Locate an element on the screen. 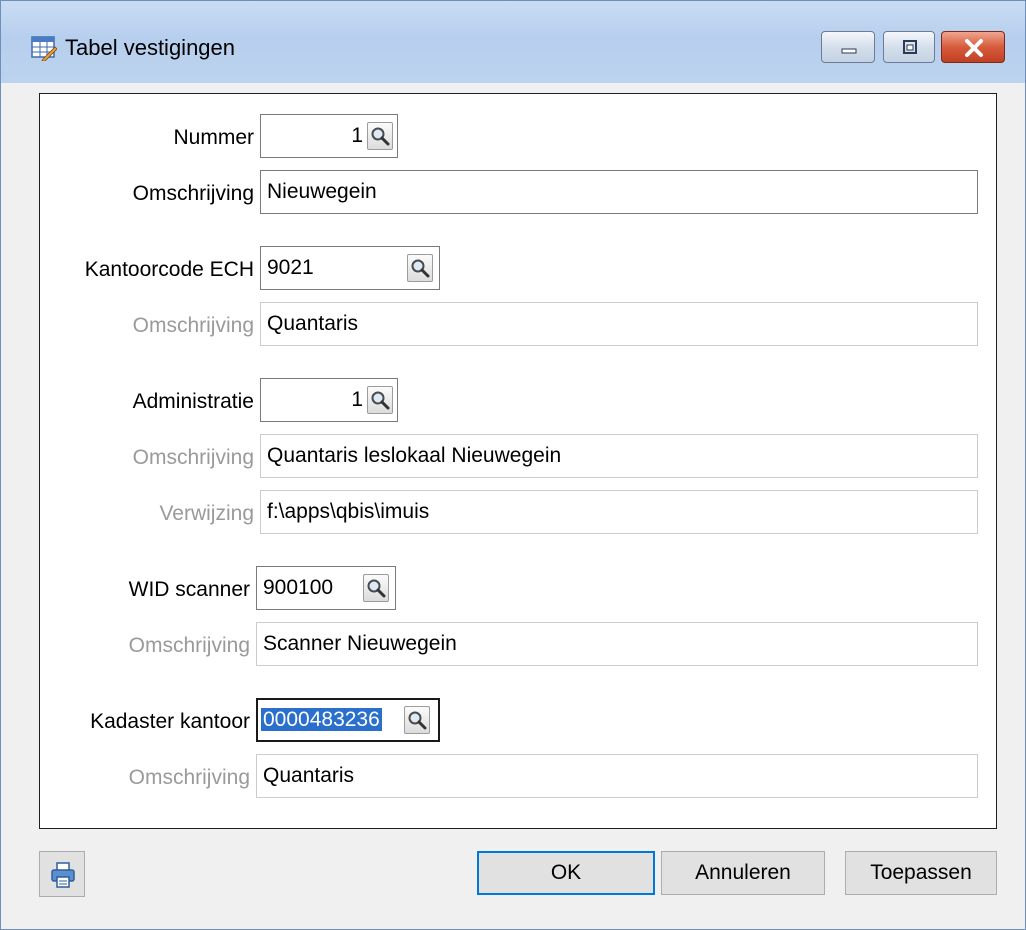 This screenshot has width=1026, height=930. kadaster-kantoor-selected-text: 0000483236 is located at coordinates (321, 719).